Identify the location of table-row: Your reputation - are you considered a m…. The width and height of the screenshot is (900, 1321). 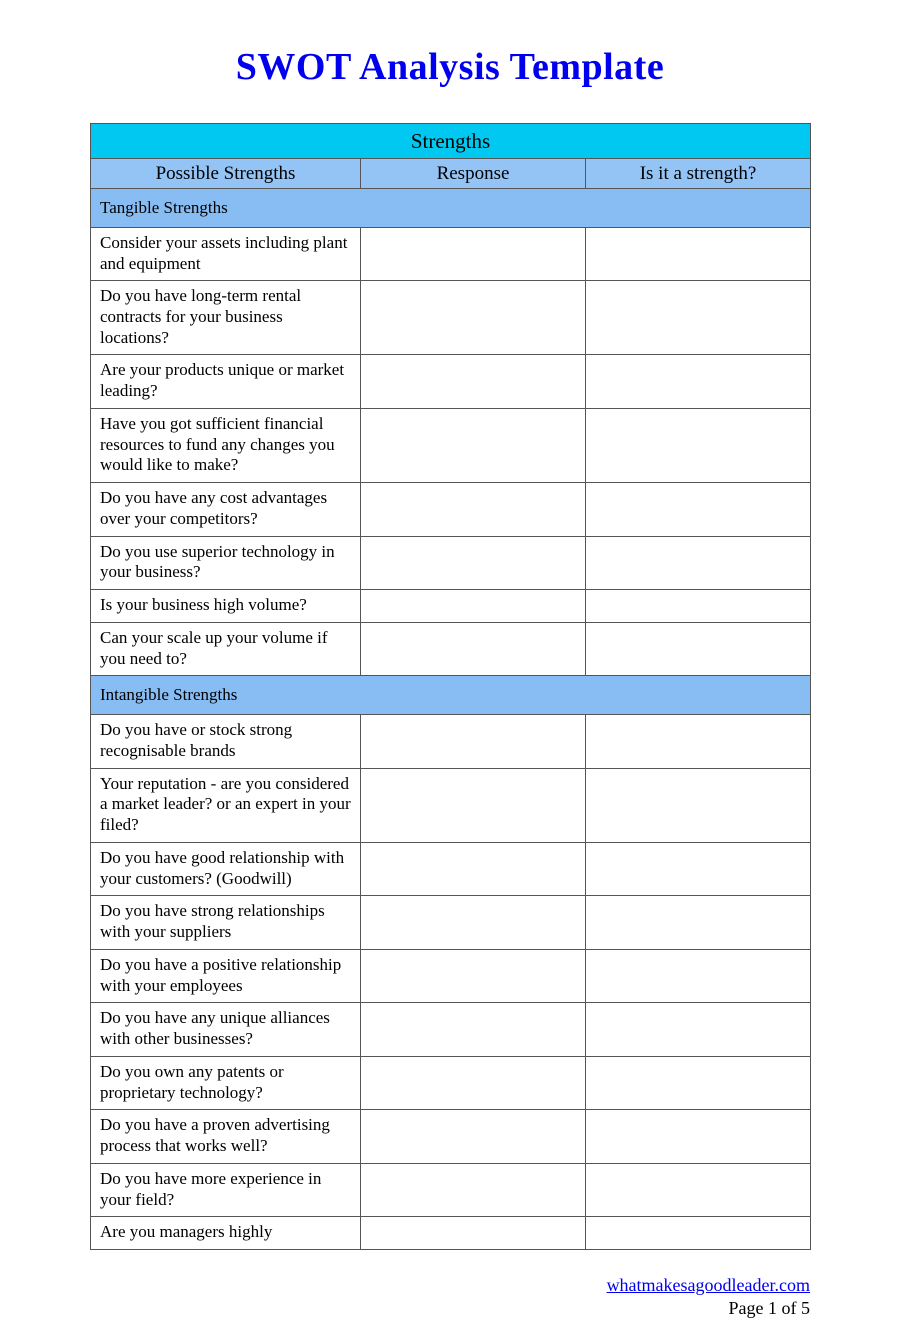
(451, 805).